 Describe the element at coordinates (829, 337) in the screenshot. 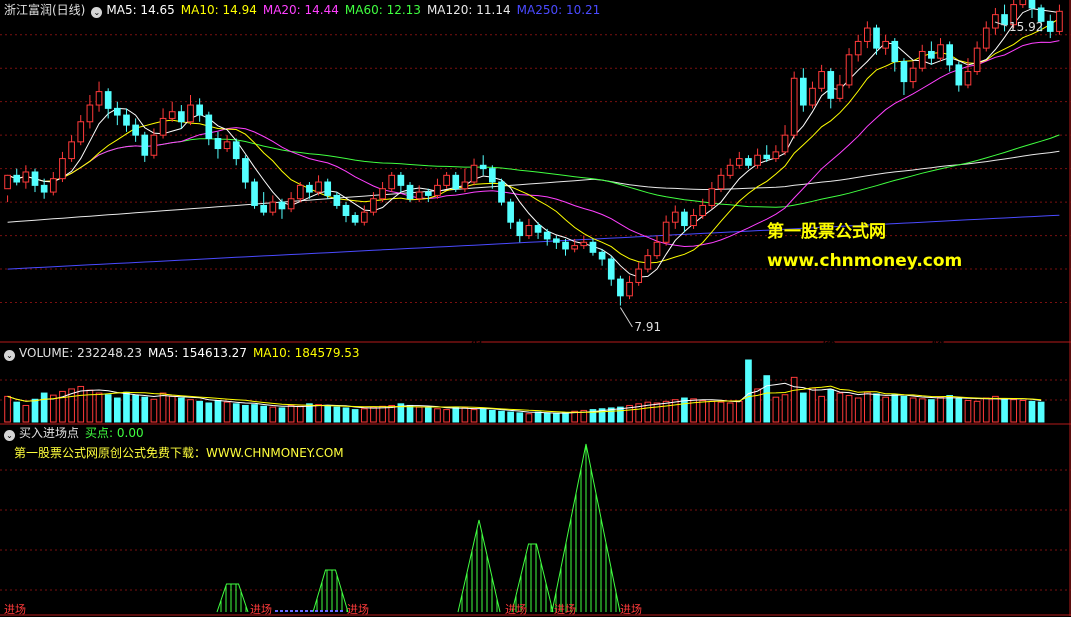

I see `event-marker: 涨` at that location.